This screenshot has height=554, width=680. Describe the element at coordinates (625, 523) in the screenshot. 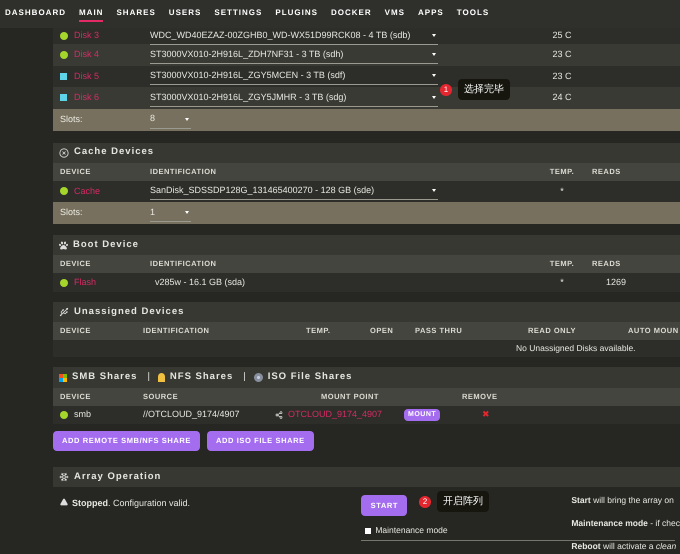

I see `help-text: Maintenance mode - if chec` at that location.